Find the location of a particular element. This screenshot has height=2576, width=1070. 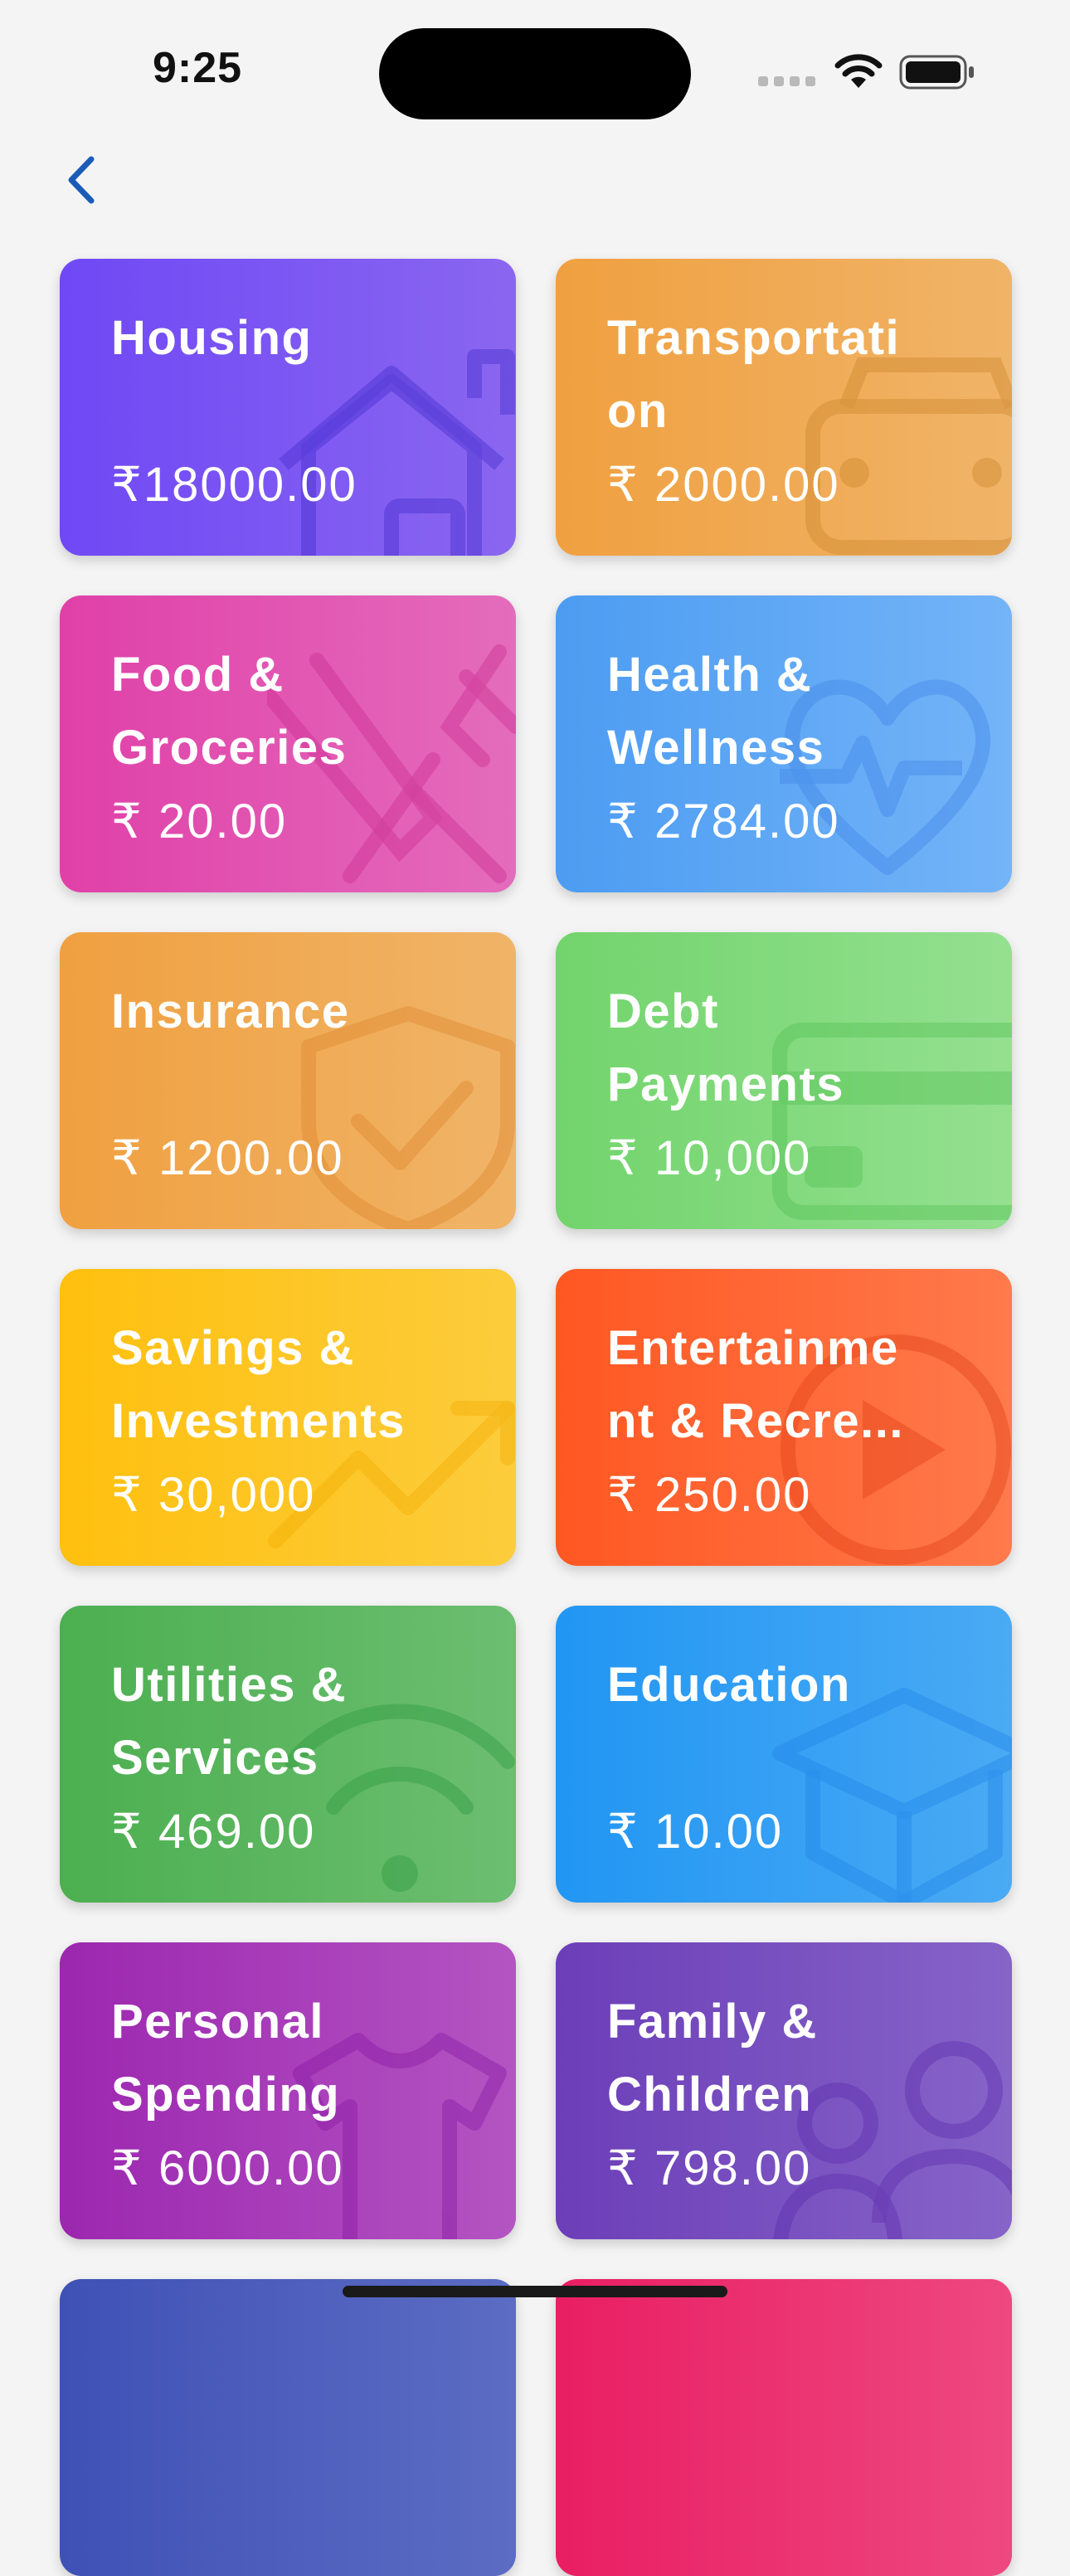

battery-icon is located at coordinates (937, 72).